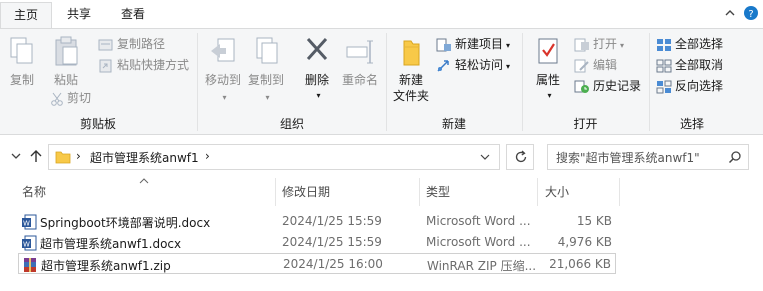 The height and width of the screenshot is (291, 763). I want to click on file-modified: 2024/1/25 16:00, so click(333, 264).